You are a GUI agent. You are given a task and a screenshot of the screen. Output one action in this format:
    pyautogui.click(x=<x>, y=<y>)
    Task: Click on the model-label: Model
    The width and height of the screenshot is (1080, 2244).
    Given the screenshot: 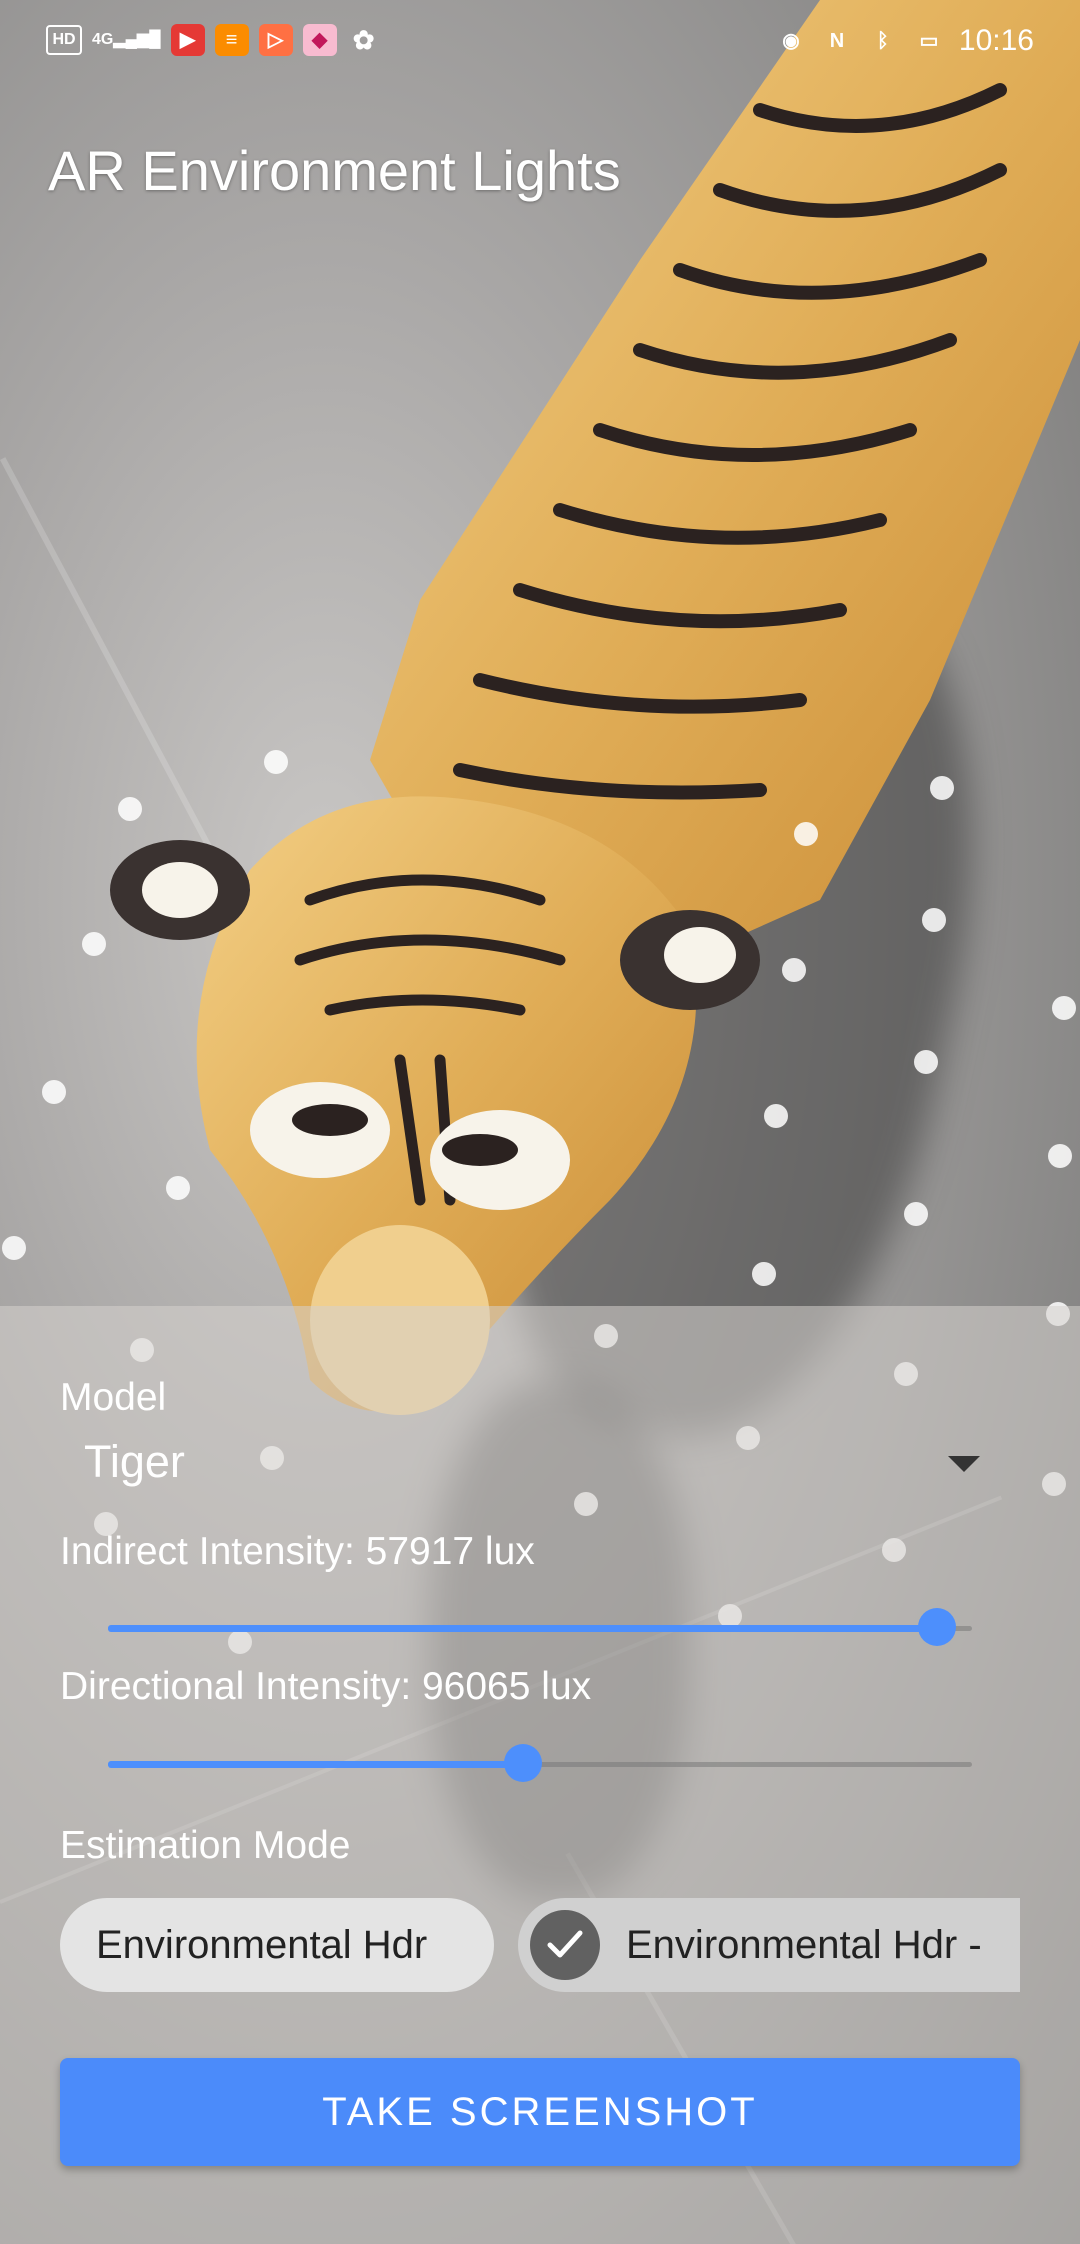 What is the action you would take?
    pyautogui.click(x=113, y=1397)
    